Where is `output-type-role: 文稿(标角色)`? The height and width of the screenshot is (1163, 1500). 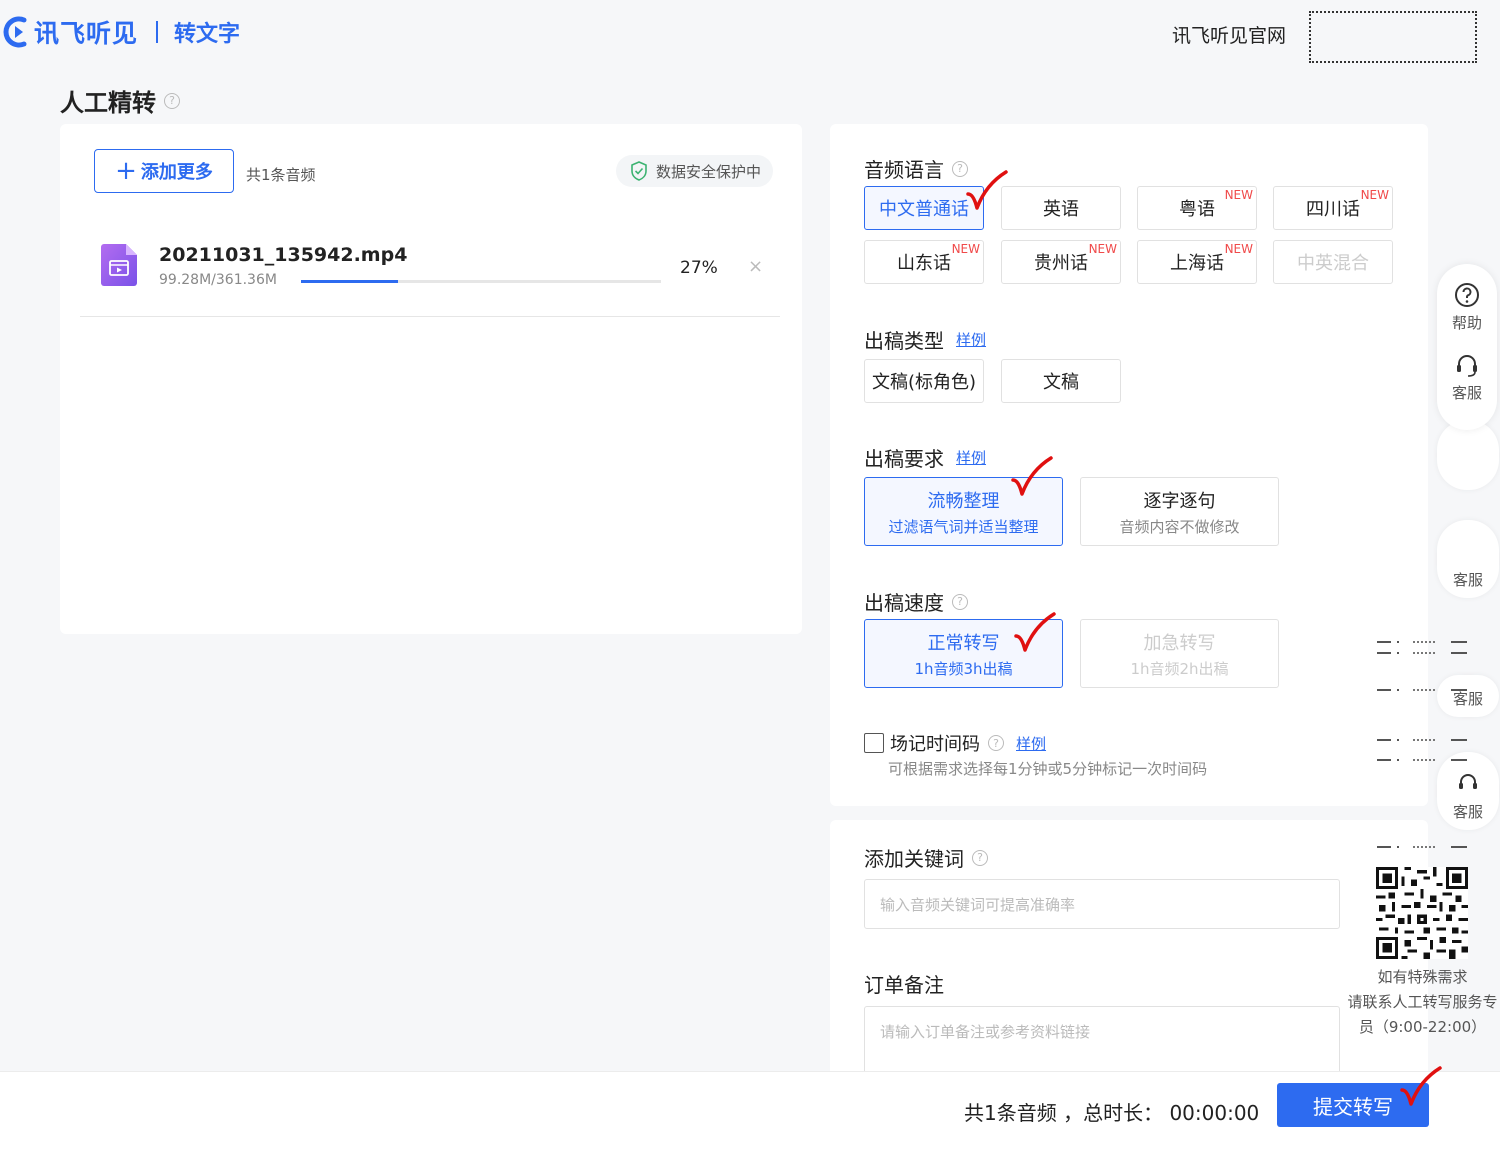 output-type-role: 文稿(标角色) is located at coordinates (924, 381).